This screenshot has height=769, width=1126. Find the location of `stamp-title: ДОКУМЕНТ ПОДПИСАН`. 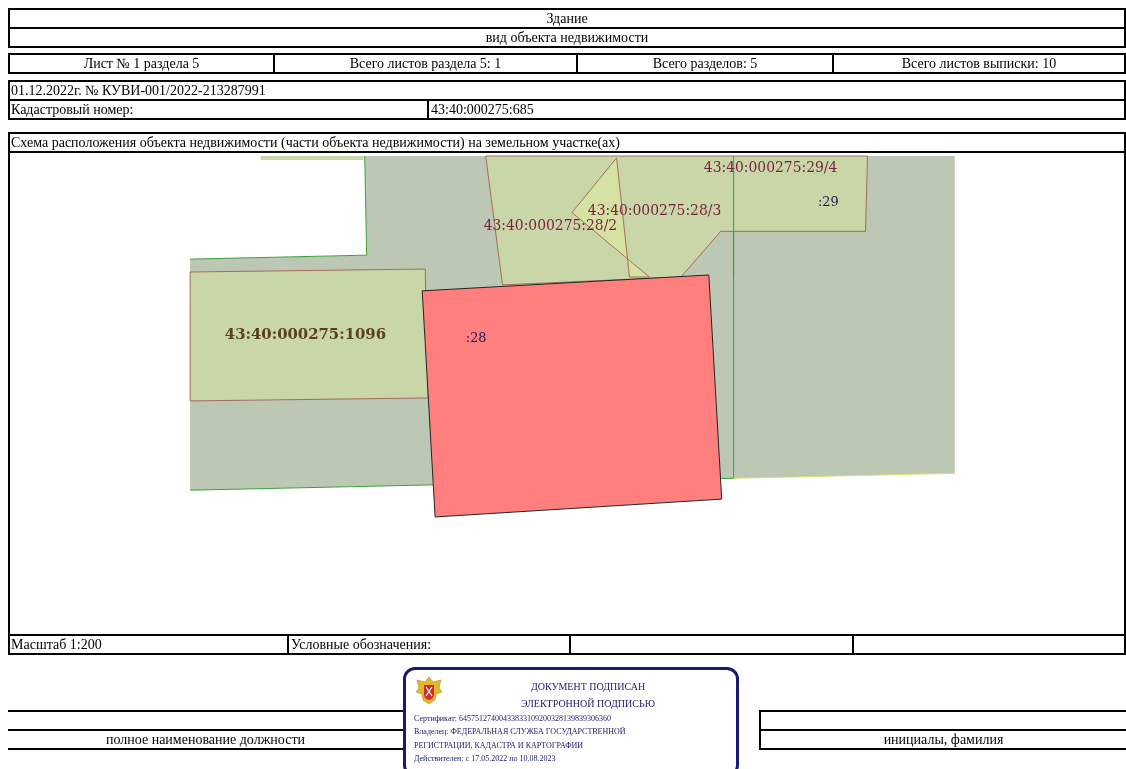

stamp-title: ДОКУМЕНТ ПОДПИСАН is located at coordinates (588, 687).